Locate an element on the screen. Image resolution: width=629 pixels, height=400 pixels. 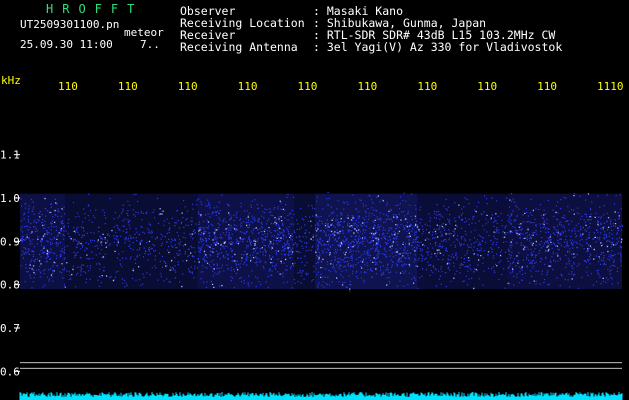
info-label: Receiving Antenna is located at coordinates (239, 47).